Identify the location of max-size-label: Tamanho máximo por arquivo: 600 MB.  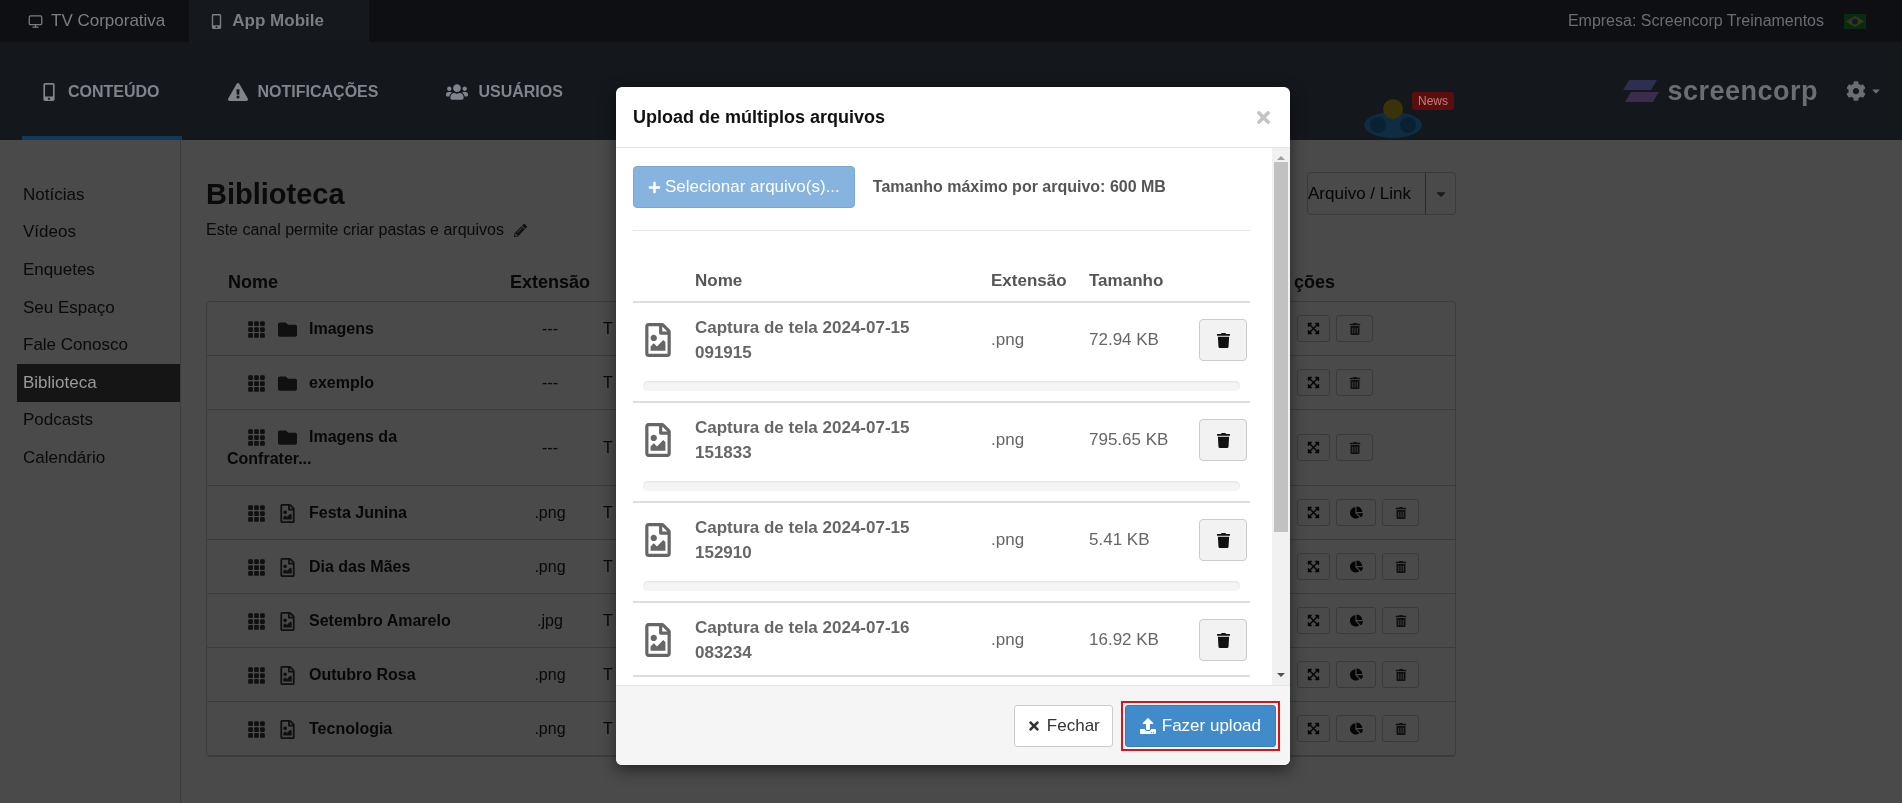
(1019, 187).